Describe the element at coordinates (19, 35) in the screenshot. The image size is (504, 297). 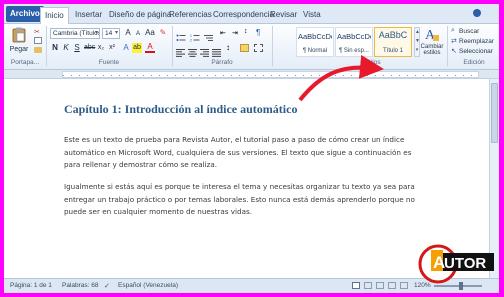
I see `paste-icon` at that location.